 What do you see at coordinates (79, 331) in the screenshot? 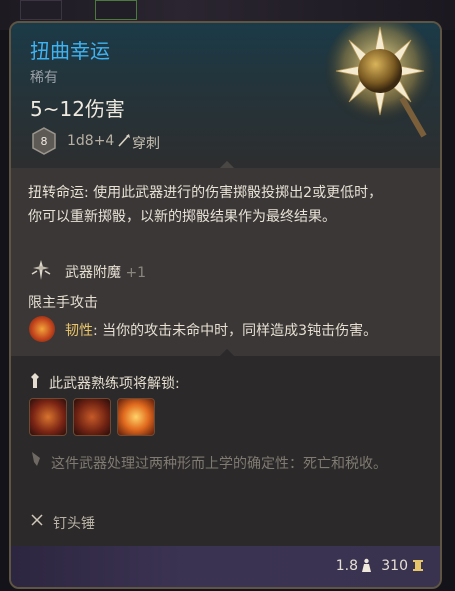
I see `toughness-name: 韧性` at bounding box center [79, 331].